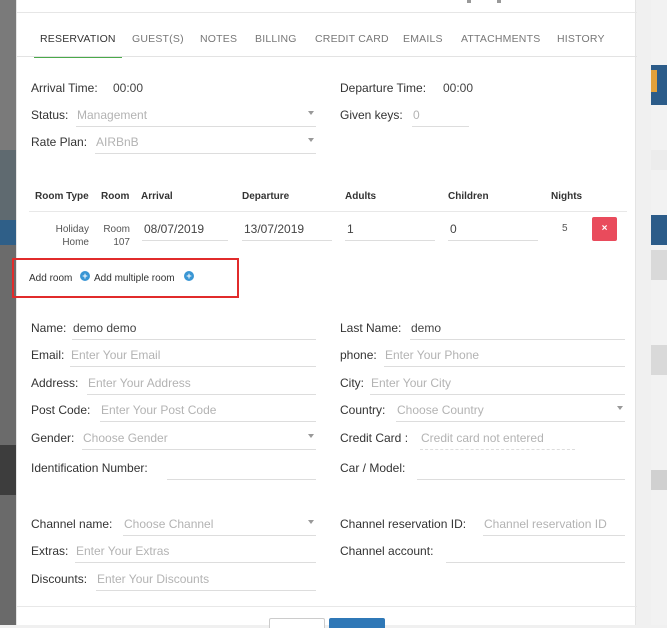 Image resolution: width=667 pixels, height=628 pixels. What do you see at coordinates (157, 196) in the screenshot?
I see `col-arrival: Arrival` at bounding box center [157, 196].